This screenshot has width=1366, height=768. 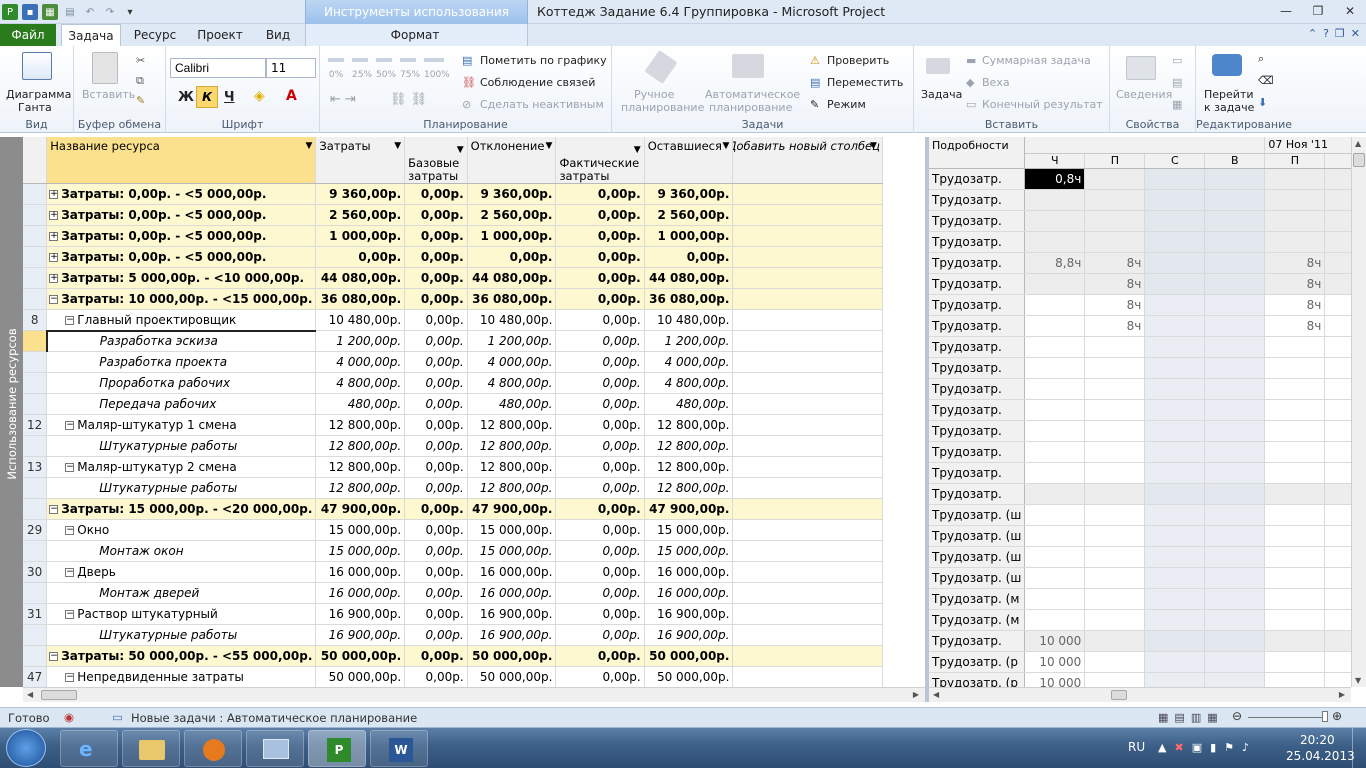 What do you see at coordinates (54, 236) in the screenshot?
I see `expand-icon: +` at bounding box center [54, 236].